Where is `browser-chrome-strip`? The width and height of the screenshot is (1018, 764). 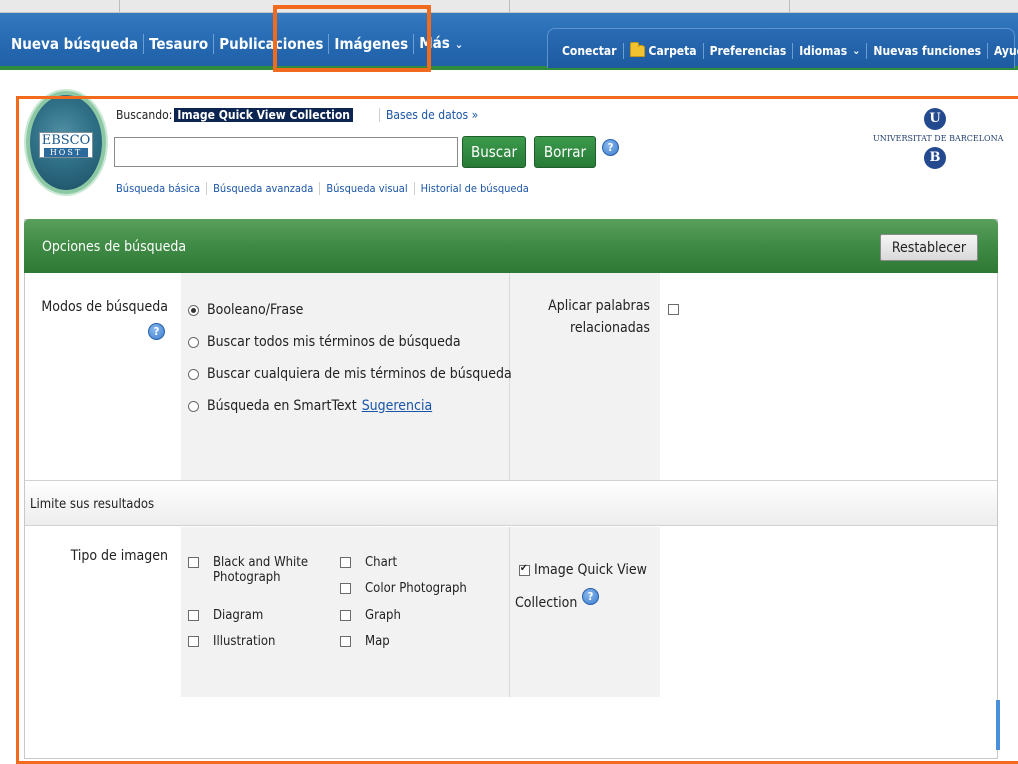 browser-chrome-strip is located at coordinates (509, 6).